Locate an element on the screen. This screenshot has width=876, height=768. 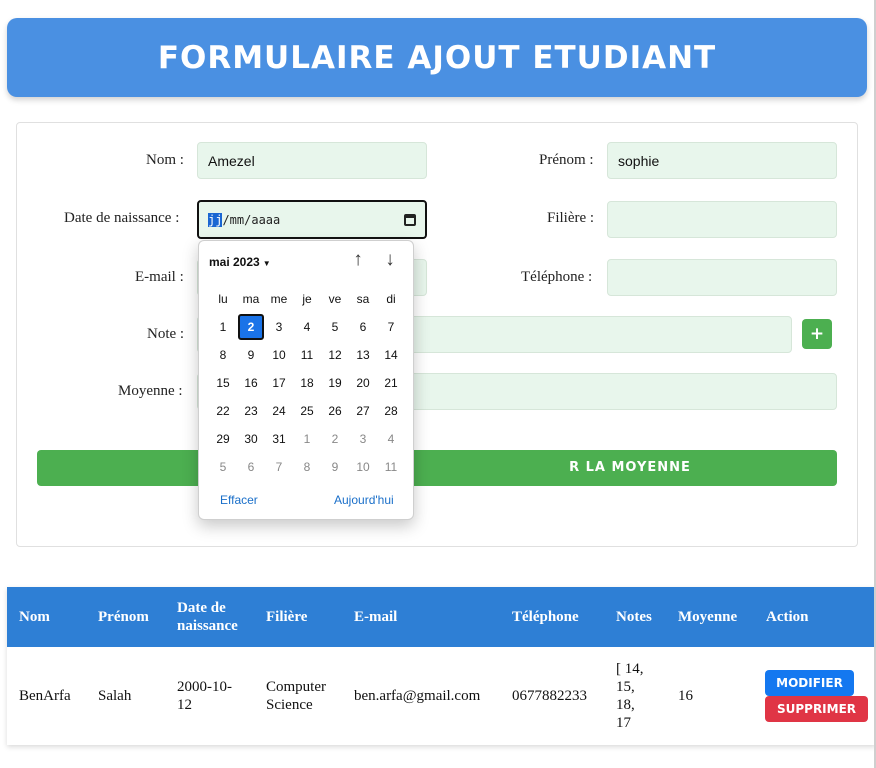
calendar-day: 30 is located at coordinates (251, 439).